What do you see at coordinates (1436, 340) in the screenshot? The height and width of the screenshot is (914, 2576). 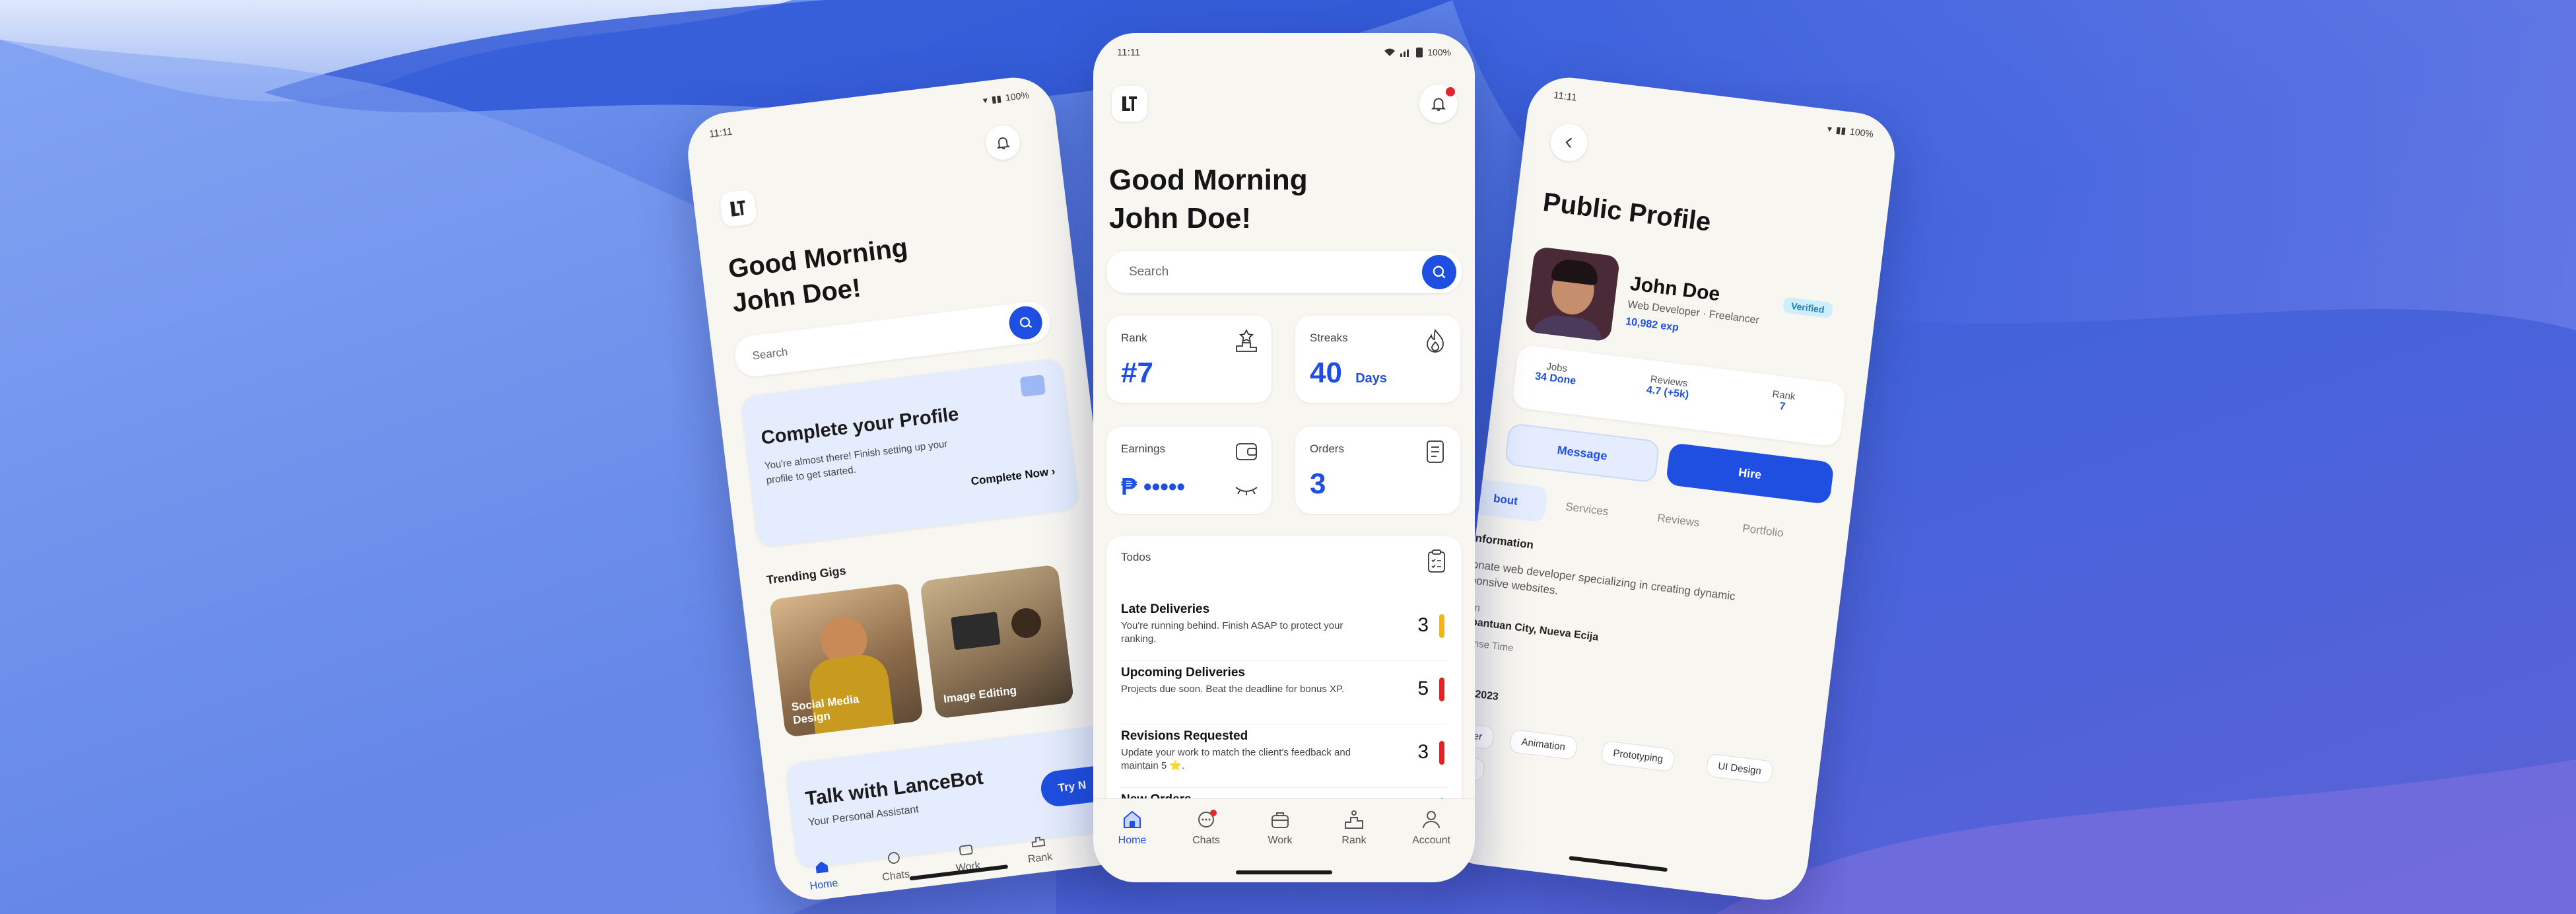 I see `flame-icon` at bounding box center [1436, 340].